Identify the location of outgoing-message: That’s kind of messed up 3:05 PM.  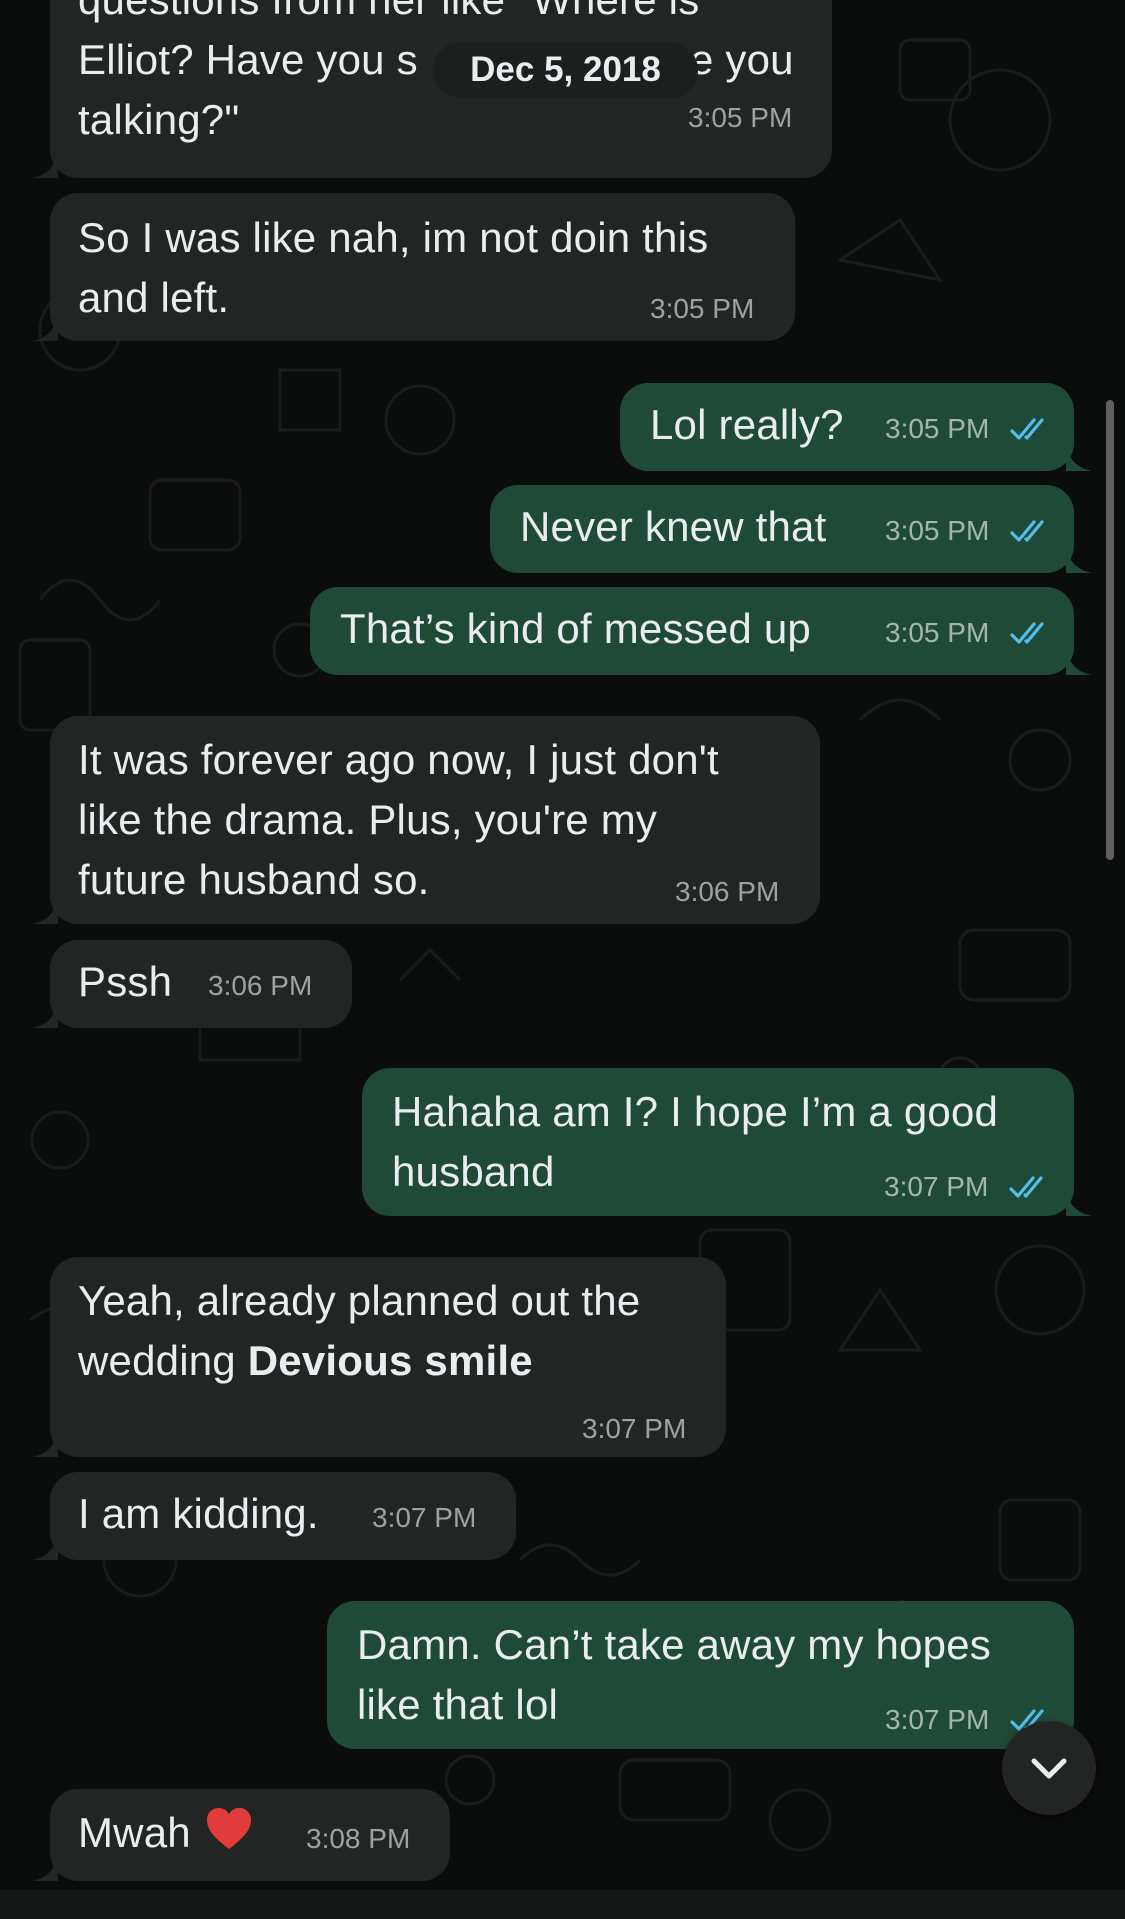
(701, 631).